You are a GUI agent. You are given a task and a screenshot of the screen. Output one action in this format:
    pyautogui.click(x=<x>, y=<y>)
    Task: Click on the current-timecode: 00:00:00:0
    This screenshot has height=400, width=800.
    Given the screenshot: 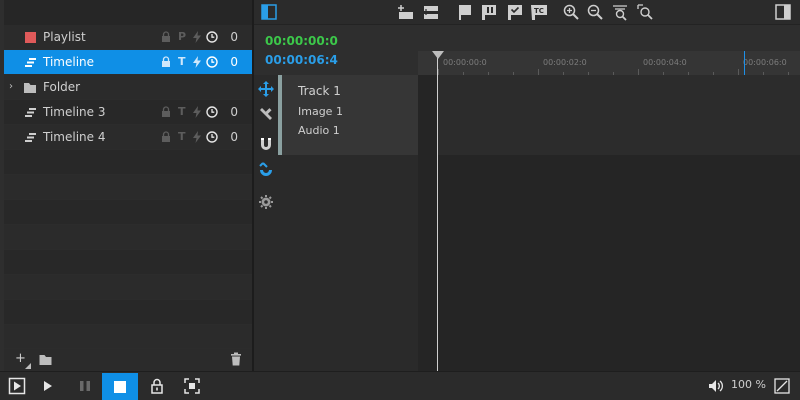 What is the action you would take?
    pyautogui.click(x=301, y=41)
    